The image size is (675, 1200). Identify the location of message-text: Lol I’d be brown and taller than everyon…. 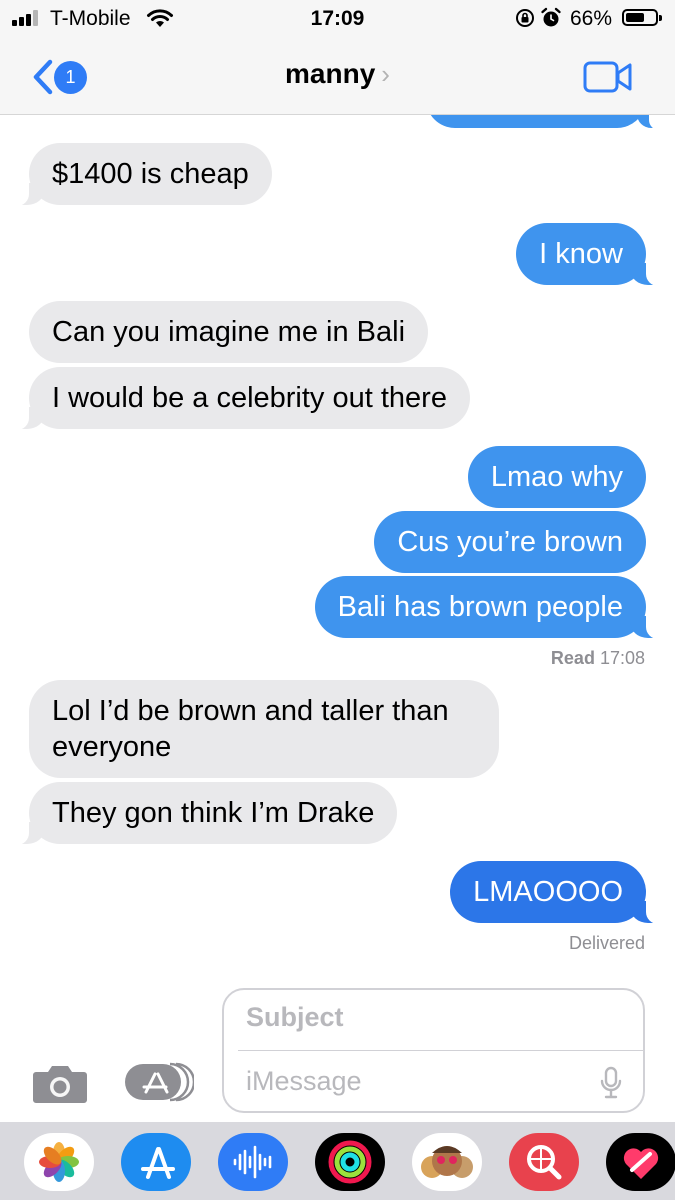
(250, 729).